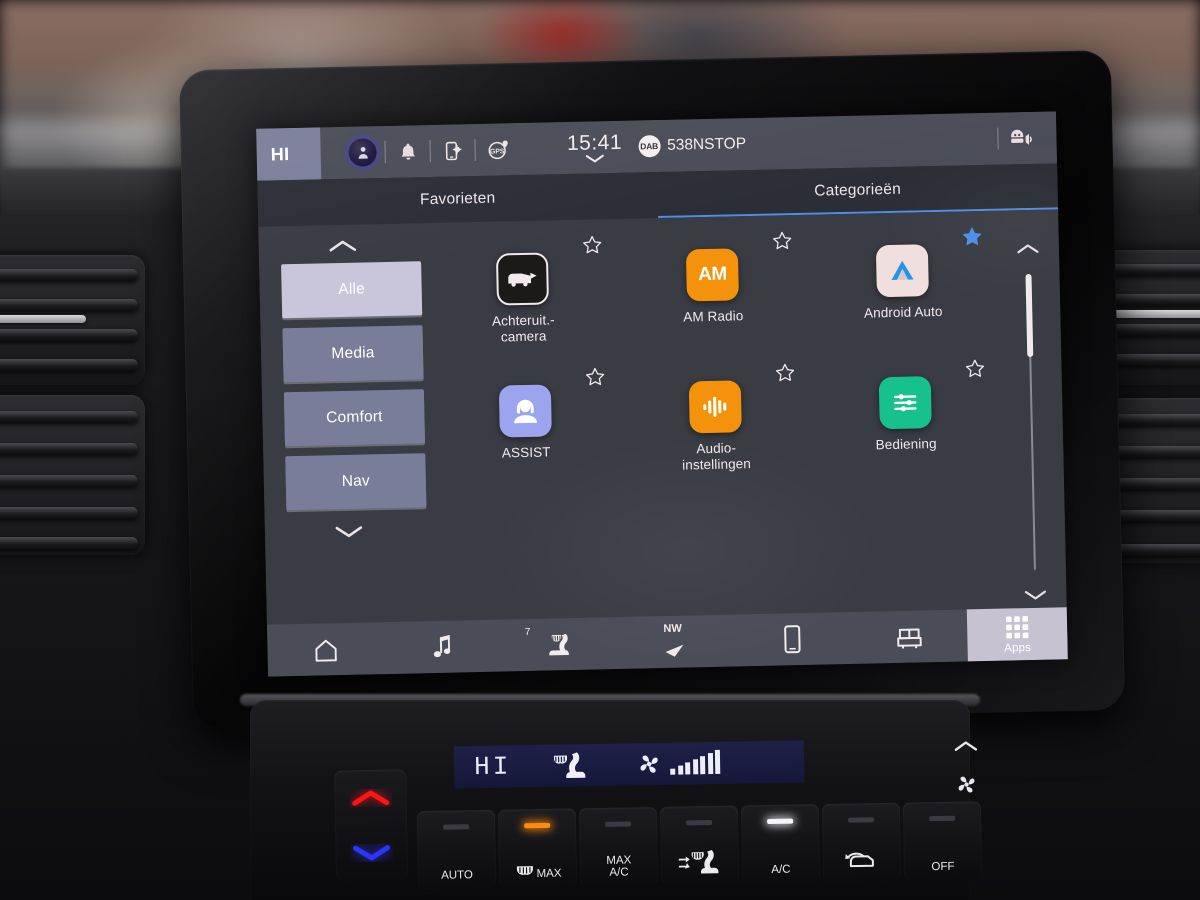 The height and width of the screenshot is (900, 1200). What do you see at coordinates (698, 862) in the screenshot?
I see `front-defrost-icon` at bounding box center [698, 862].